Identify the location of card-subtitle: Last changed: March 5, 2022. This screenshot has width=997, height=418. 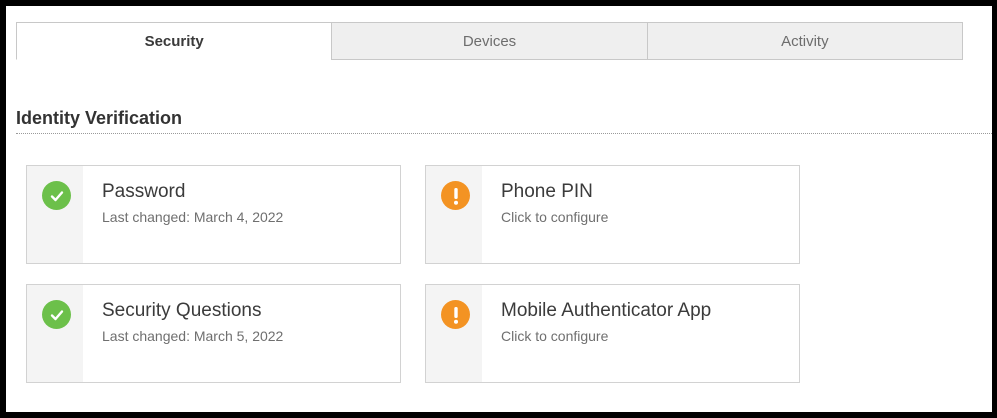
(193, 336).